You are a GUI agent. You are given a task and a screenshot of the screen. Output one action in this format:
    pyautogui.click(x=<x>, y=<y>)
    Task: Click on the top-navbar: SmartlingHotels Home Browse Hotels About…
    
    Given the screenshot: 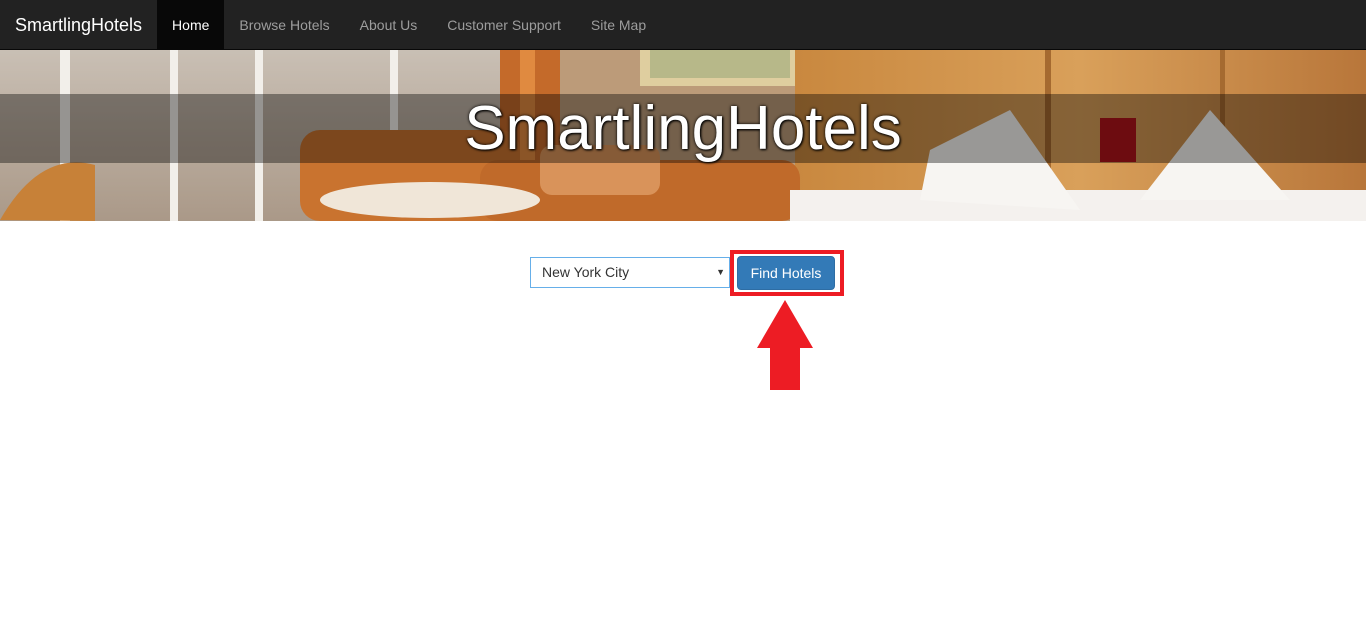 What is the action you would take?
    pyautogui.click(x=683, y=25)
    